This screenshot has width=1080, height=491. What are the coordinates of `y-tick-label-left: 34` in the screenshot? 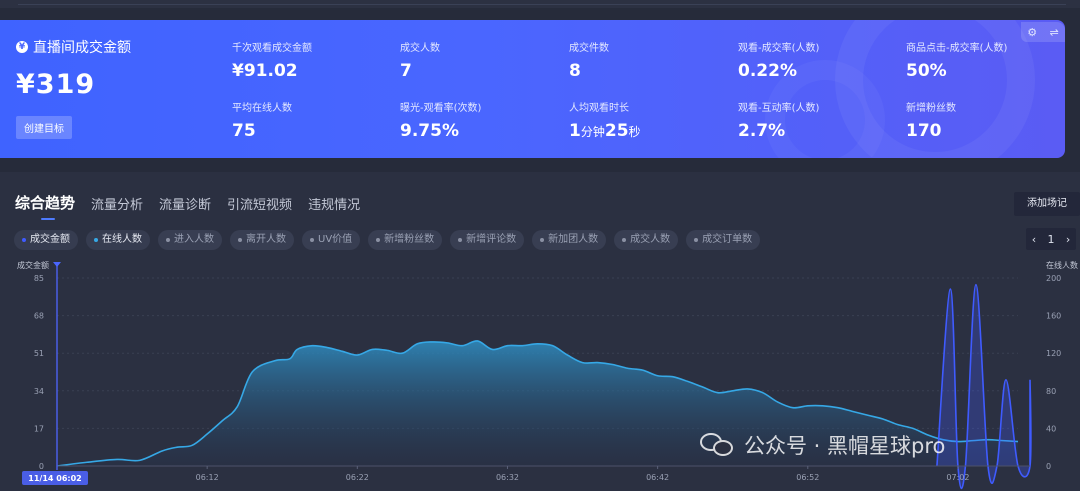 It's located at (39, 391).